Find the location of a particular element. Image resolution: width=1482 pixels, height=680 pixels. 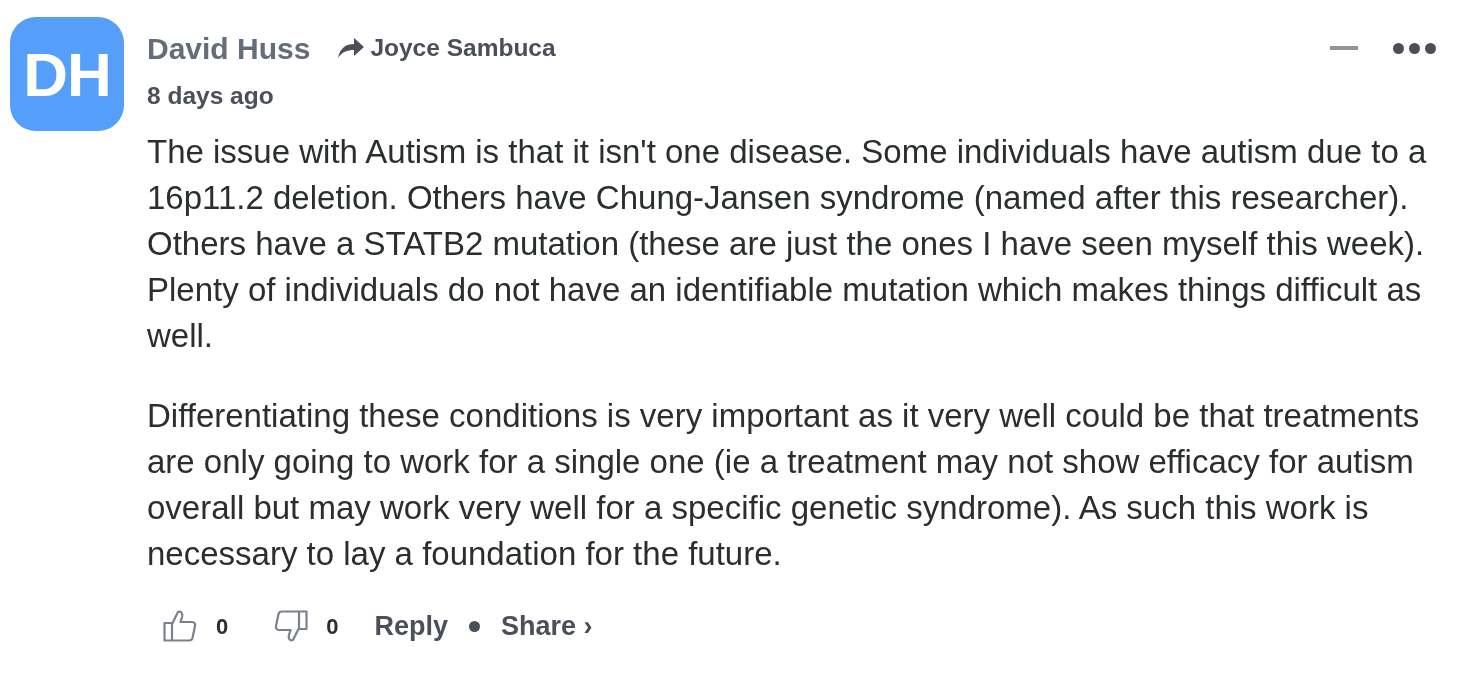

reply-button: Reply is located at coordinates (411, 626).